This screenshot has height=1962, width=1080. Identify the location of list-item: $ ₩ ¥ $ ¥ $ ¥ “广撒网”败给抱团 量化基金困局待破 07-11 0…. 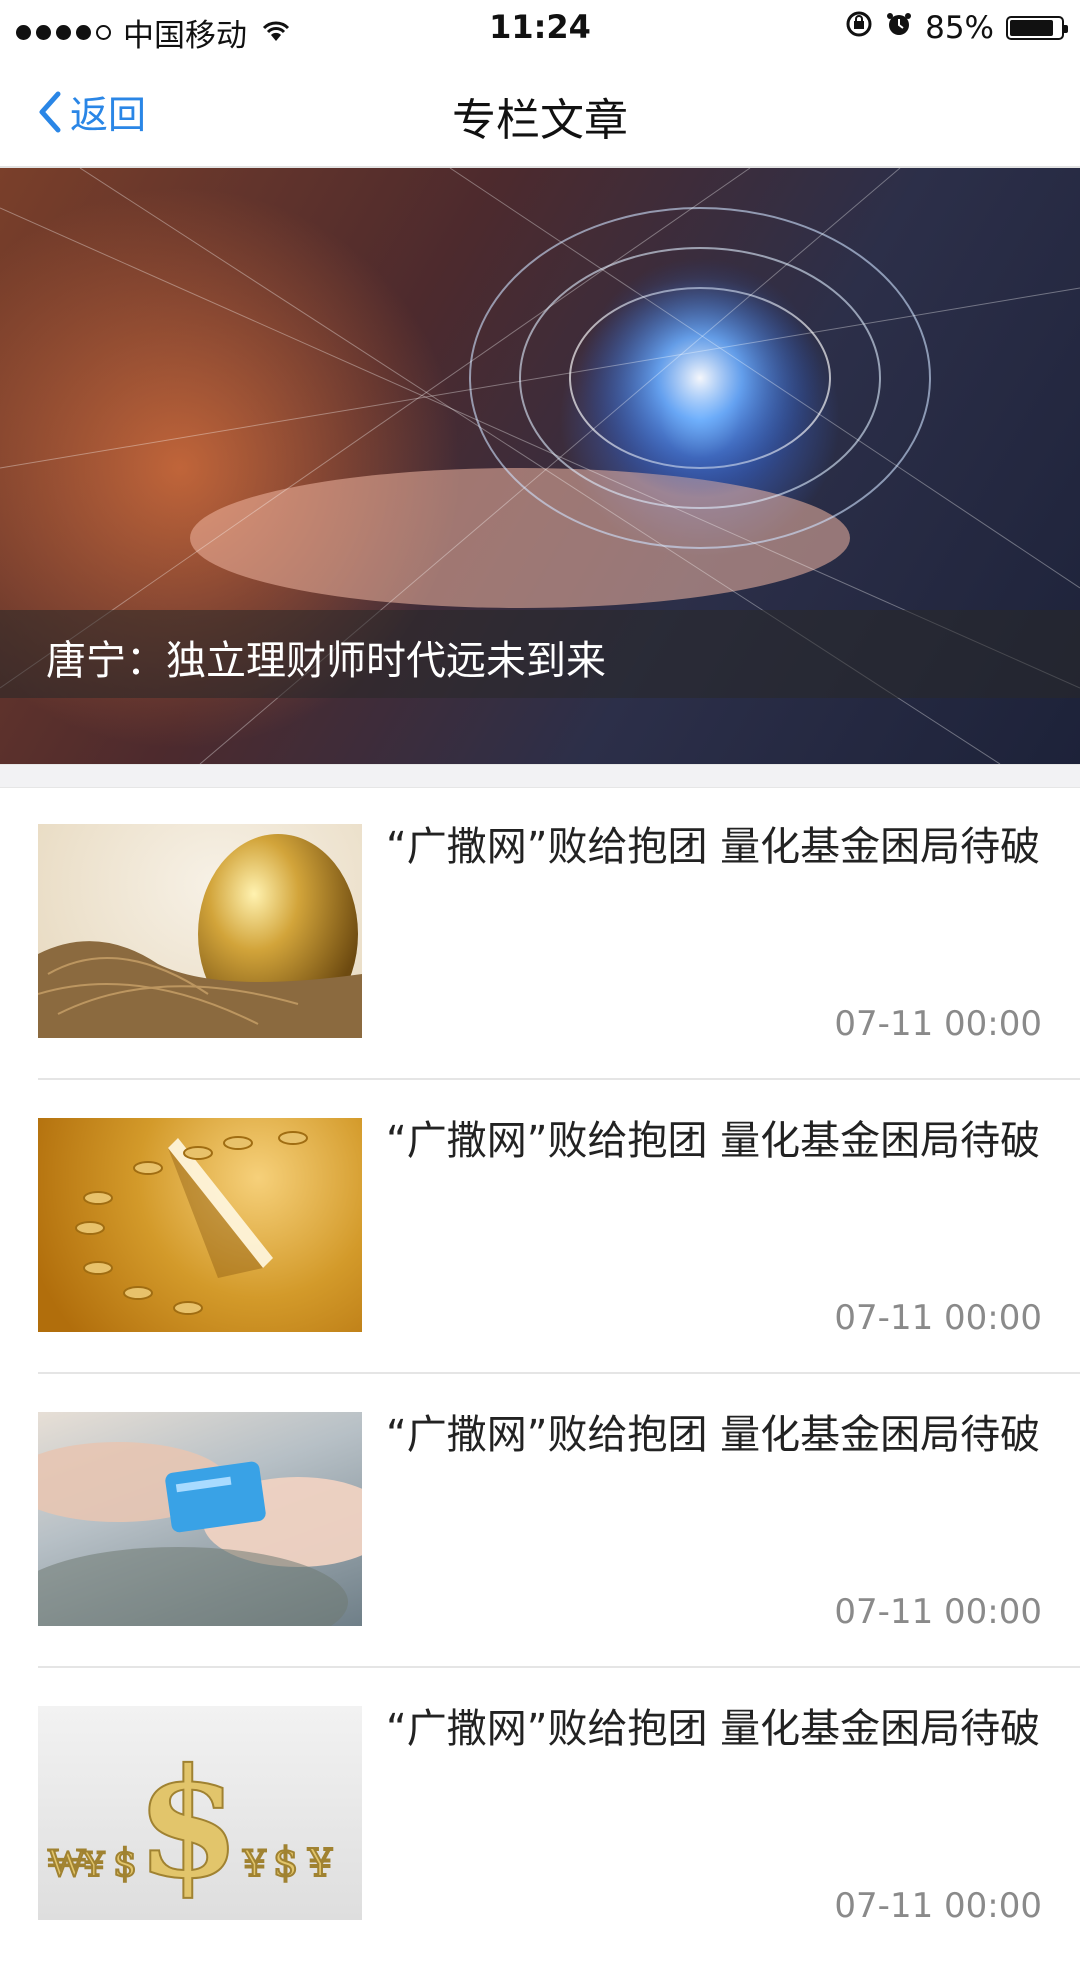
(540, 1815).